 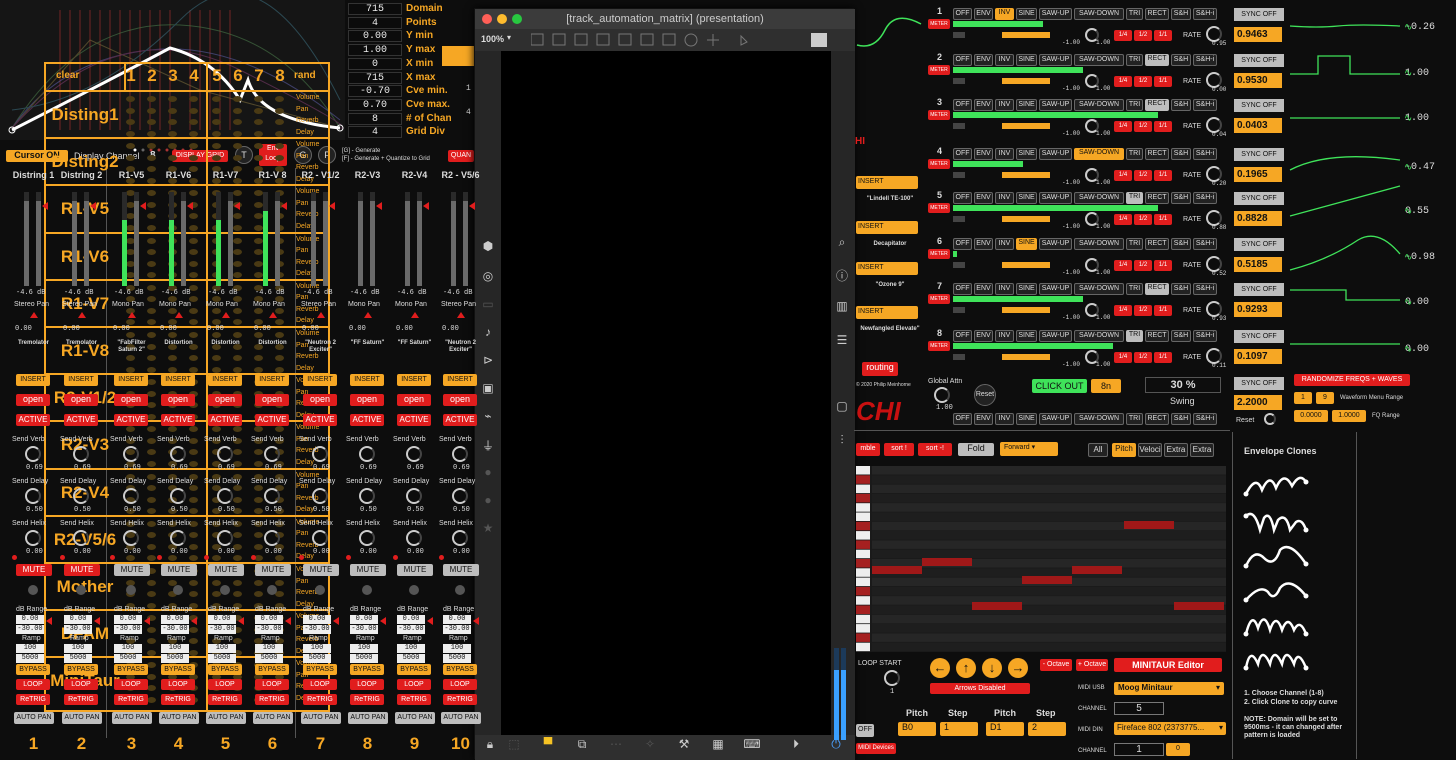 I want to click on lfo-value: 0.1965, so click(x=1258, y=174).